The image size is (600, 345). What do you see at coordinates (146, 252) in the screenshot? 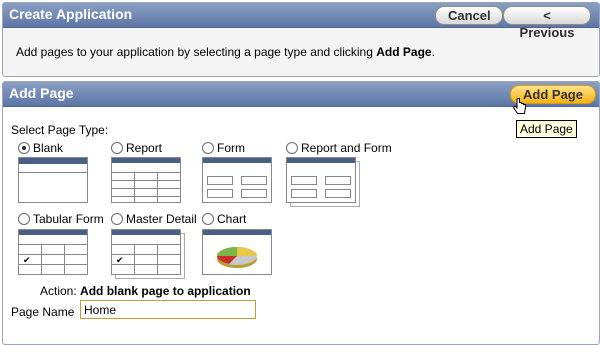
I see `master-detail-page-thumbnail: ✔` at bounding box center [146, 252].